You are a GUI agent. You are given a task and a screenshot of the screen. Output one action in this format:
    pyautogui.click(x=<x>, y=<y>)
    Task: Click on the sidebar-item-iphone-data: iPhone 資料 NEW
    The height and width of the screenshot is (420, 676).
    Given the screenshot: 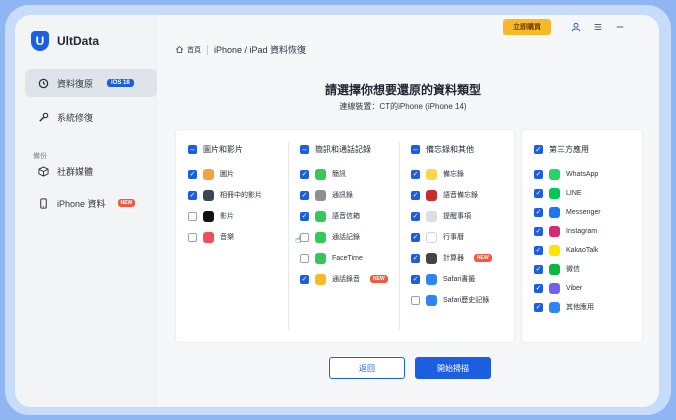 What is the action you would take?
    pyautogui.click(x=91, y=203)
    